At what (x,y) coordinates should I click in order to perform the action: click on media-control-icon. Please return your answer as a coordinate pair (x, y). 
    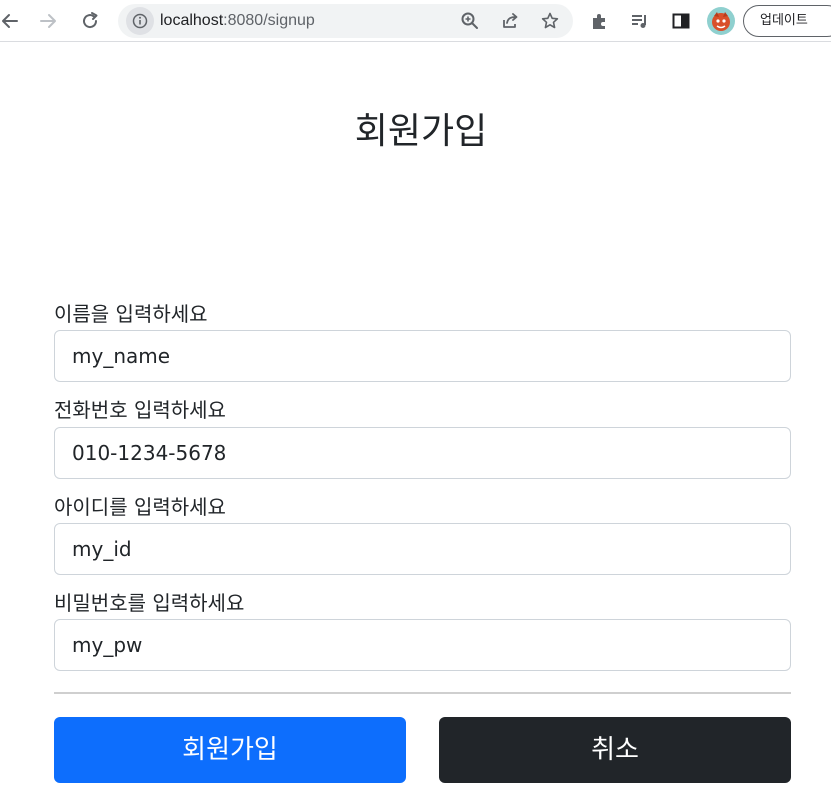
    Looking at the image, I should click on (640, 21).